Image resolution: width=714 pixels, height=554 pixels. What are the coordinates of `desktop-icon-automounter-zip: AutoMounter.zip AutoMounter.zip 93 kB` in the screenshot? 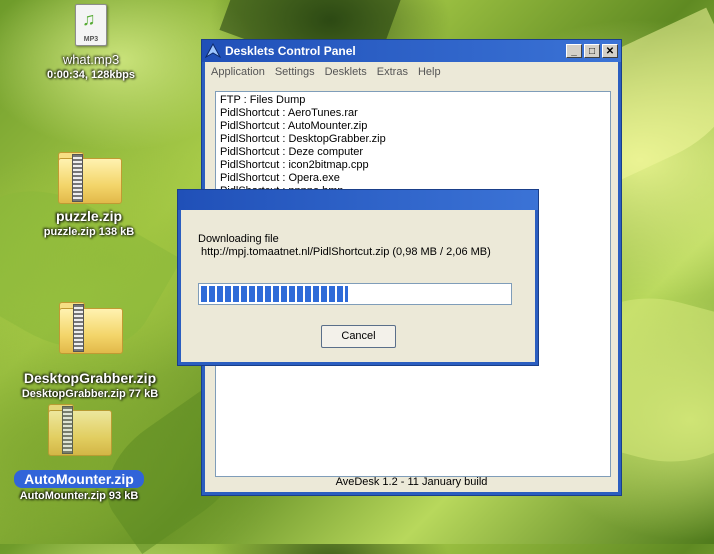 It's located at (82, 453).